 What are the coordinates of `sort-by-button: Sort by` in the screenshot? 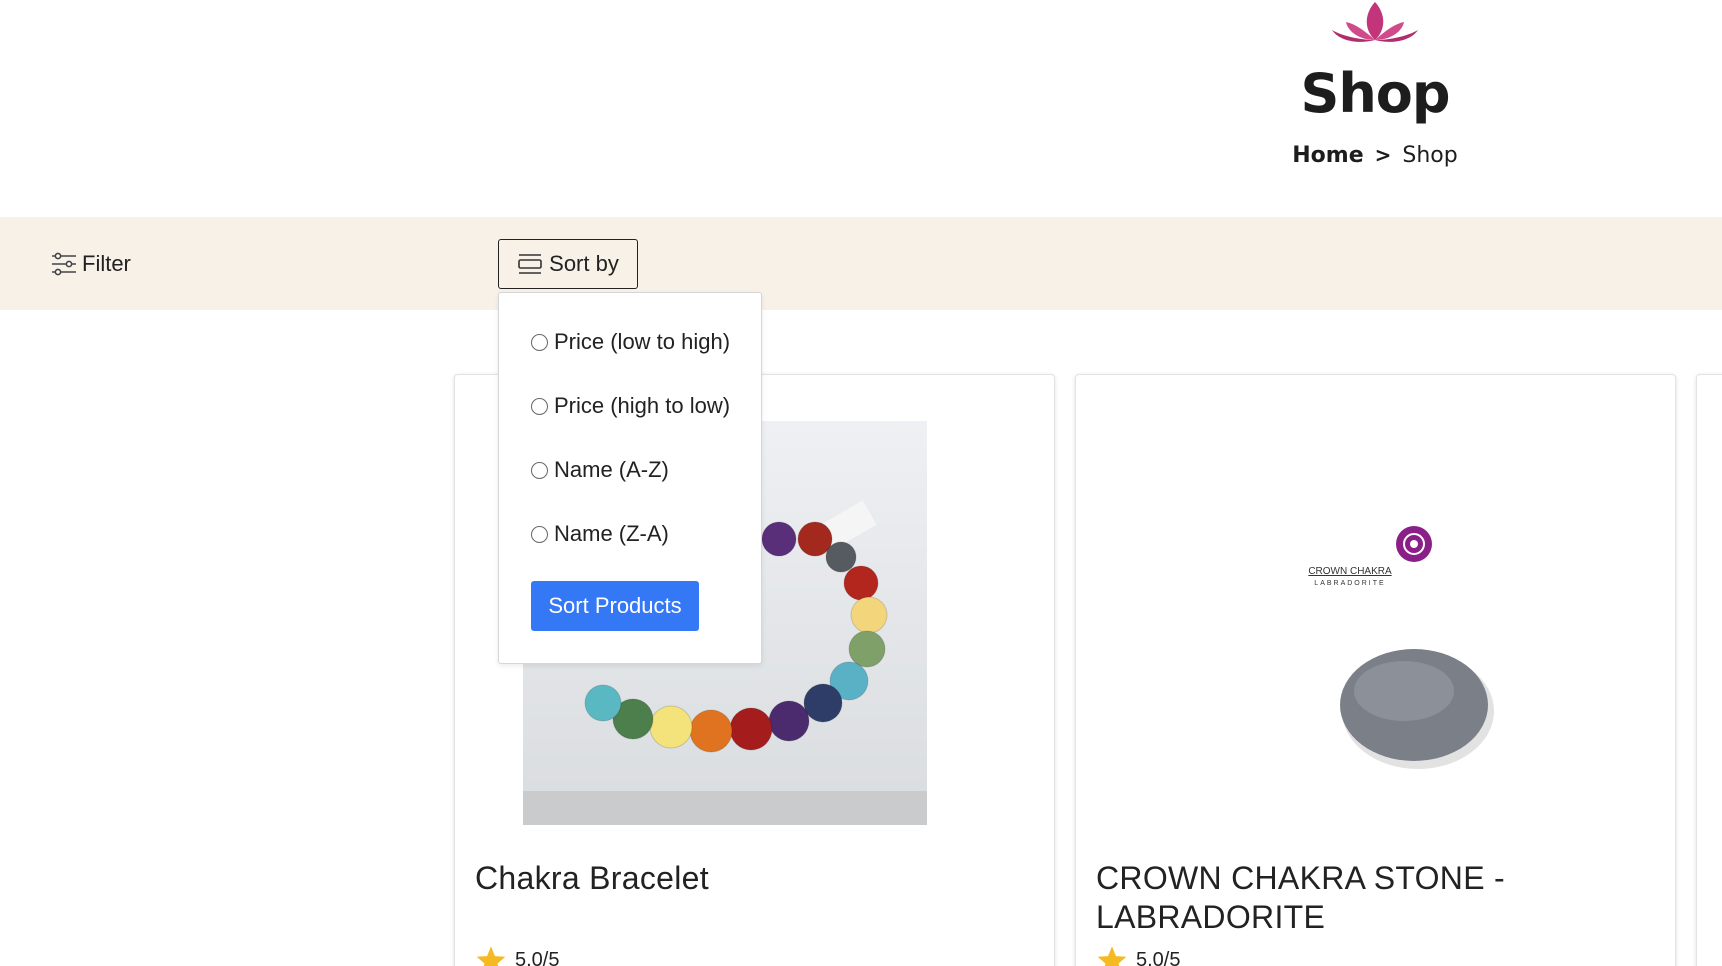 It's located at (568, 264).